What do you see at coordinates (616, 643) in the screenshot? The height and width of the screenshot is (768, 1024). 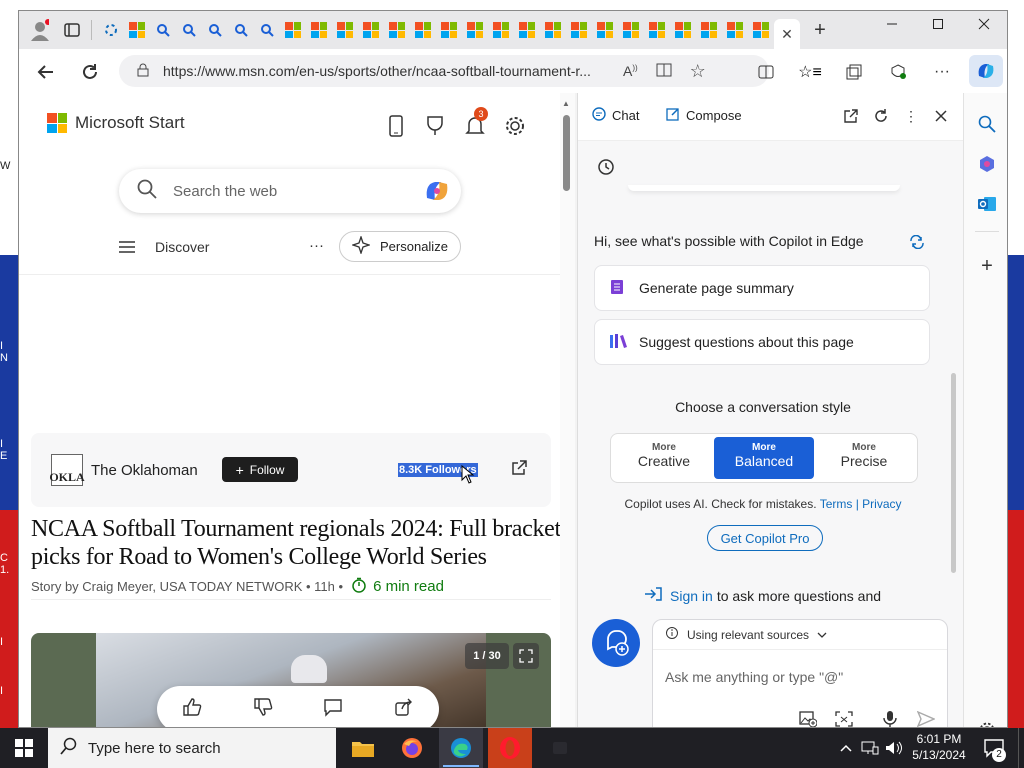 I see `new-topic-button` at bounding box center [616, 643].